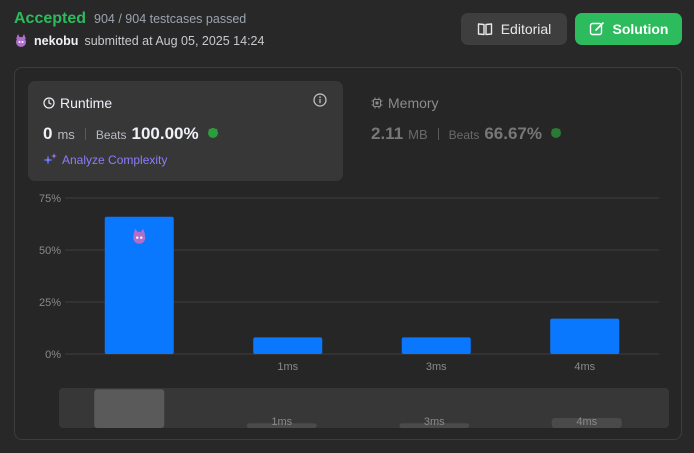 Image resolution: width=694 pixels, height=453 pixels. I want to click on chart-overview-scrollbar: 1ms 3ms 4ms, so click(364, 408).